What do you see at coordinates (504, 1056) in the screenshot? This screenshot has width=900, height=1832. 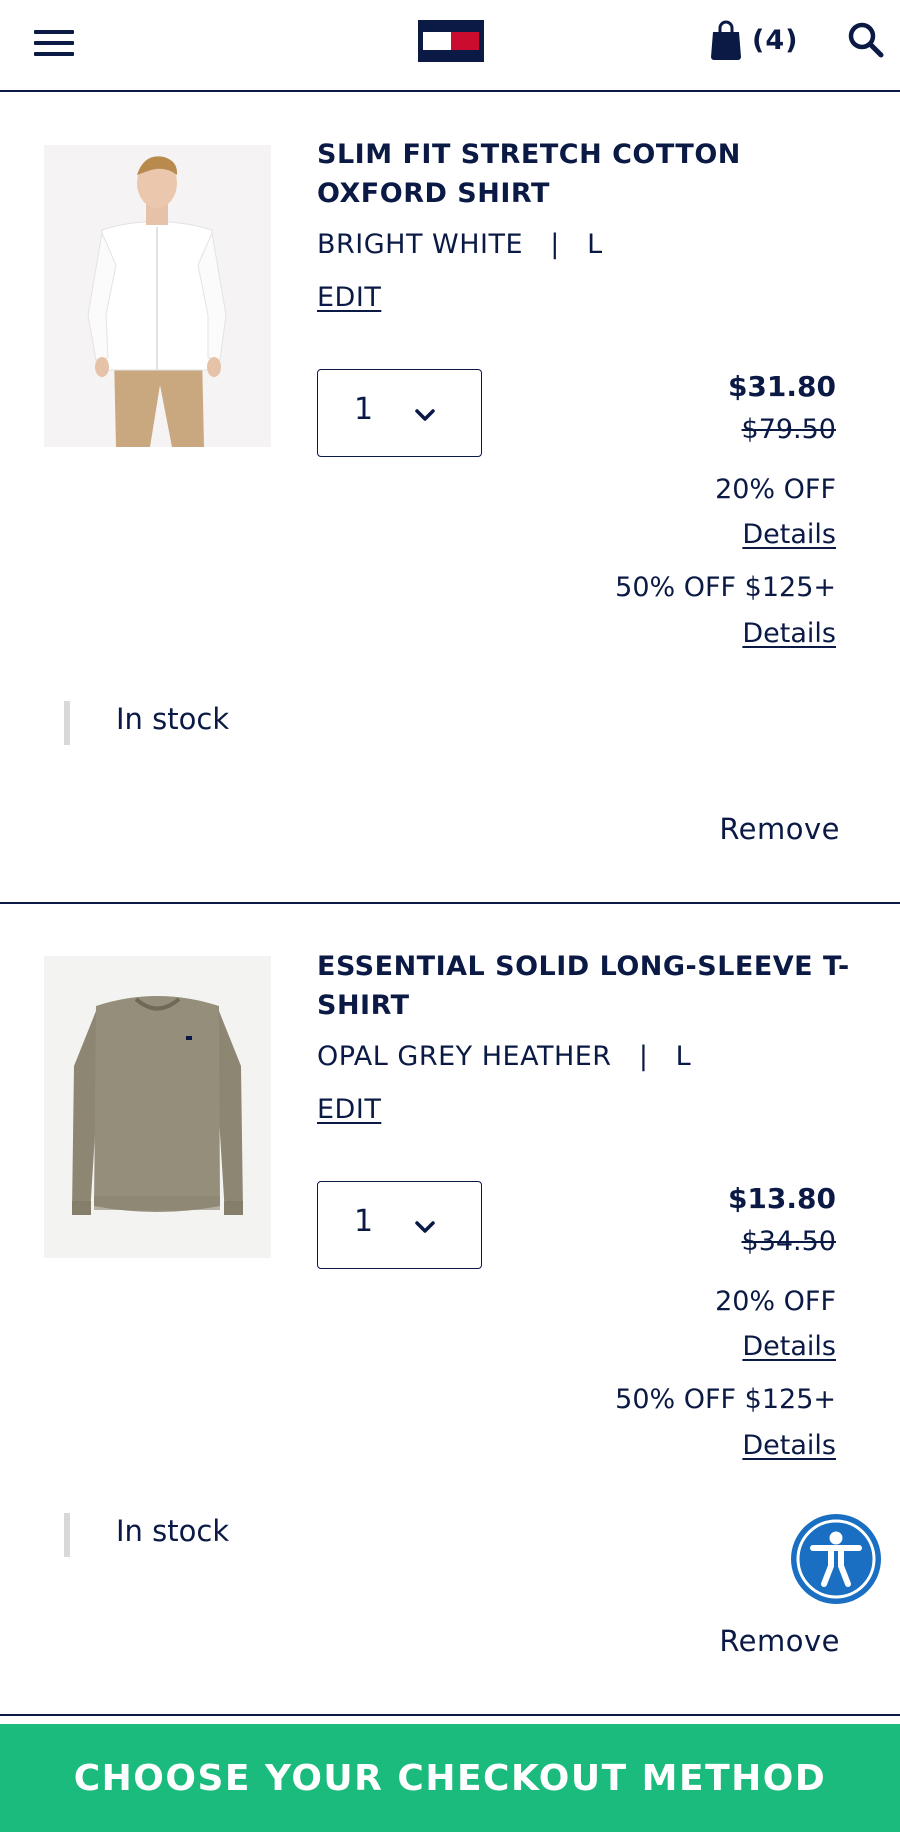 I see `product-variant: OPAL GREY HEATHER | L` at bounding box center [504, 1056].